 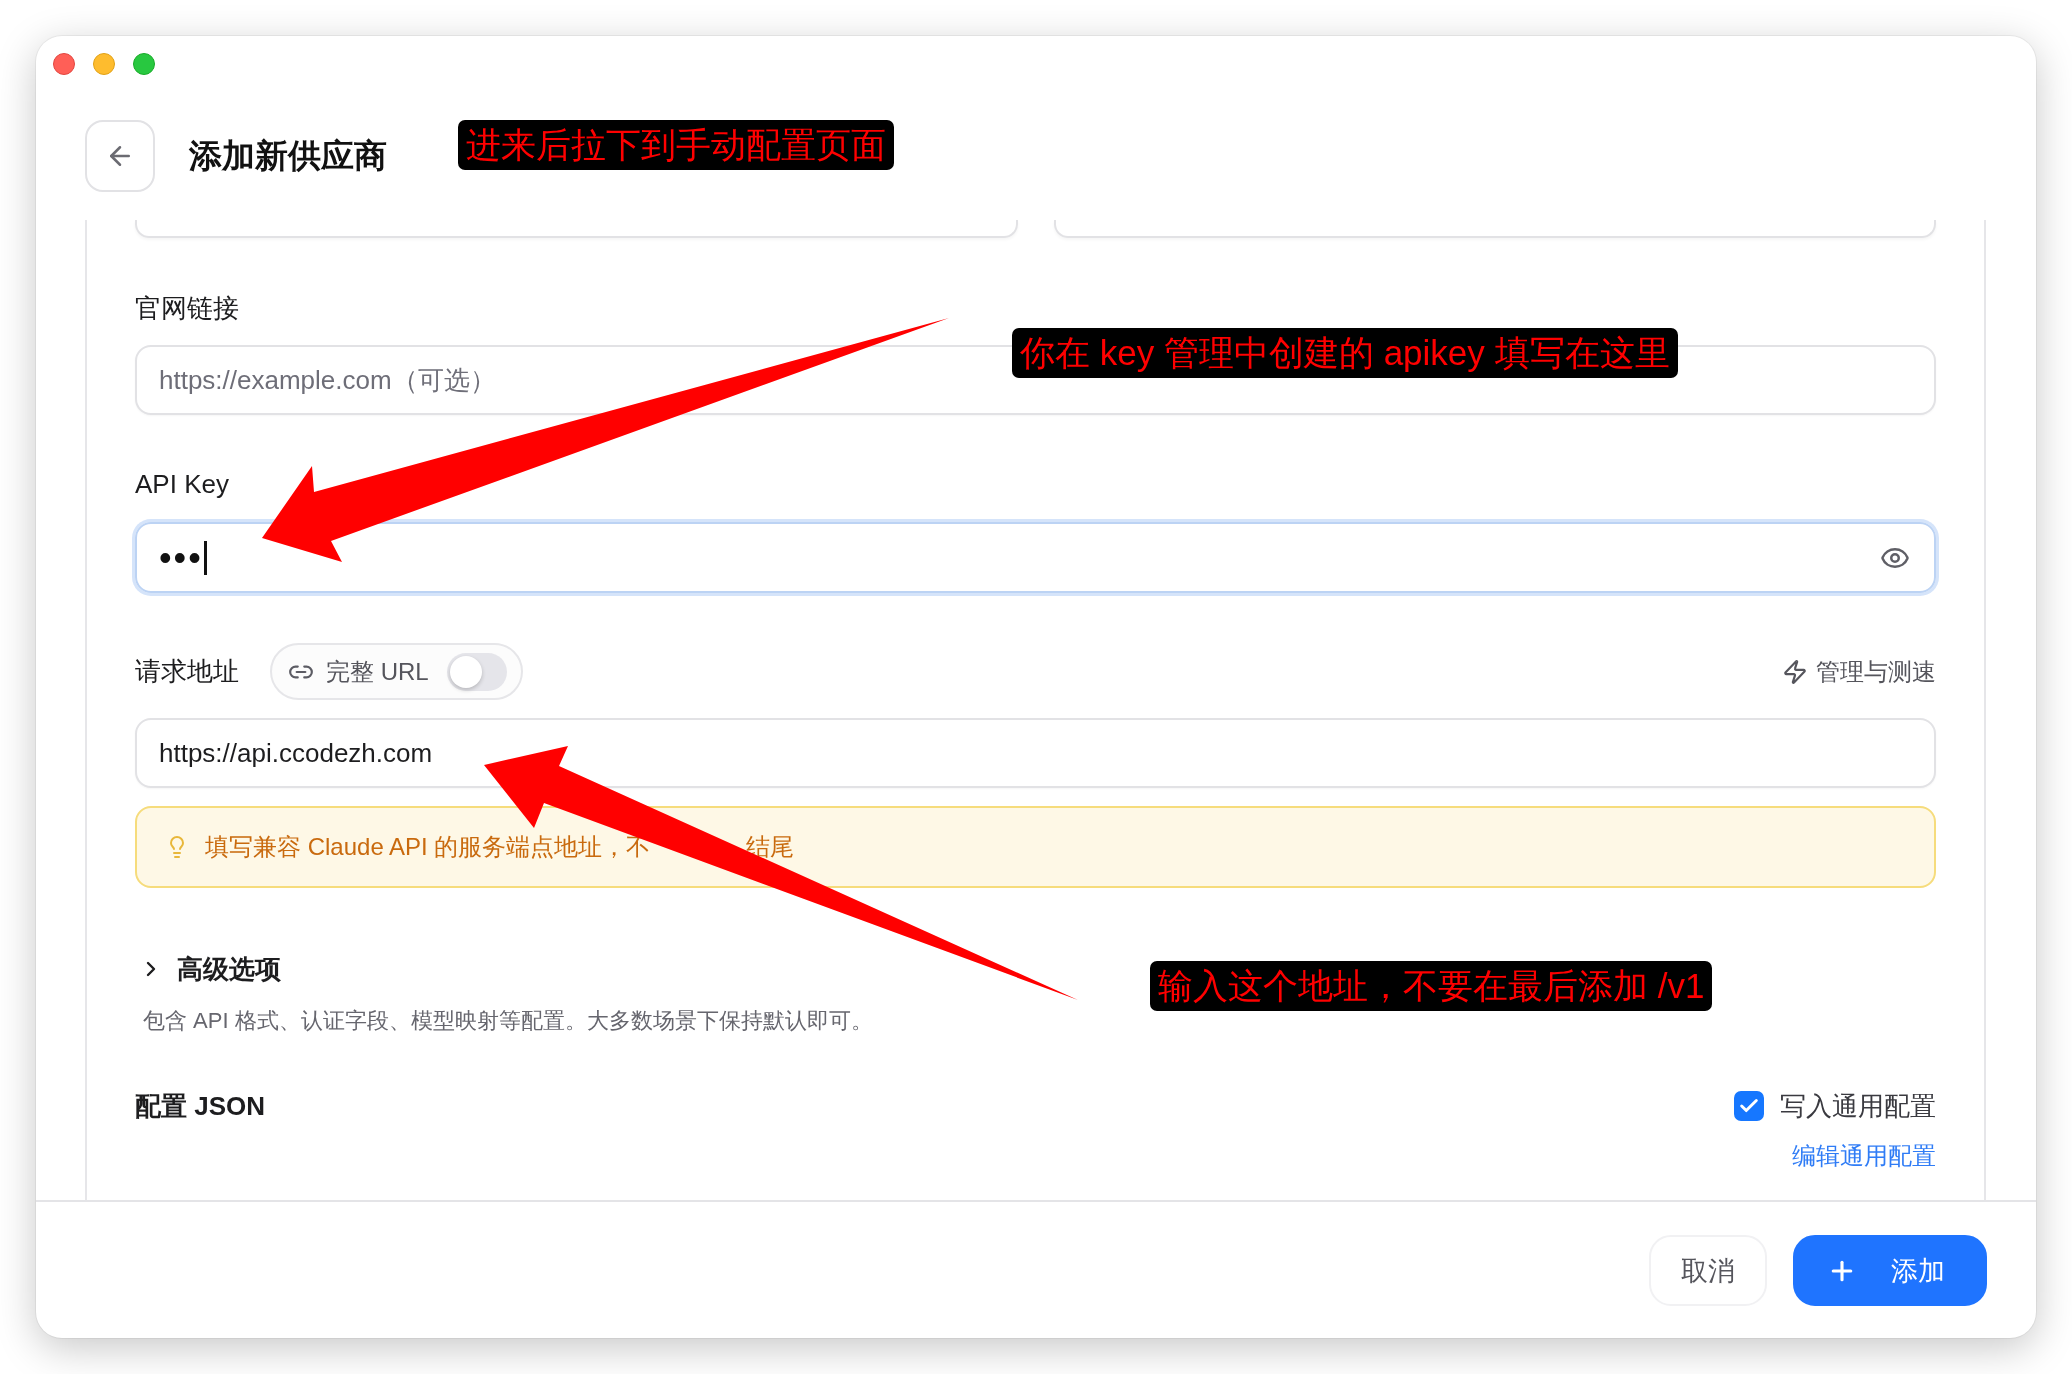 I want to click on checkbox, so click(x=1749, y=1106).